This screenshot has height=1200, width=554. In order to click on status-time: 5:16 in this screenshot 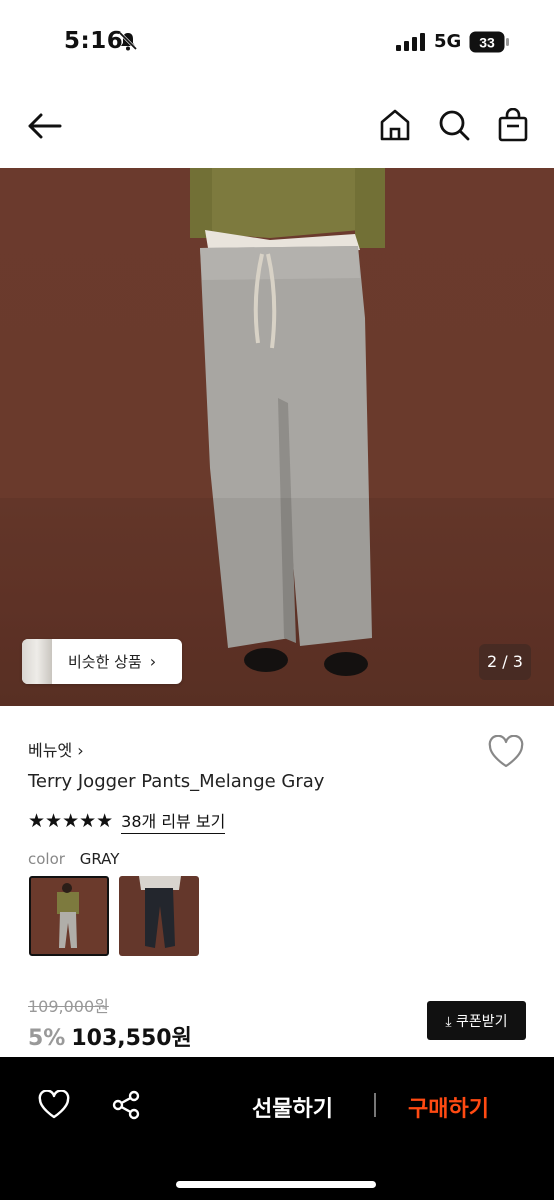, I will do `click(94, 41)`.